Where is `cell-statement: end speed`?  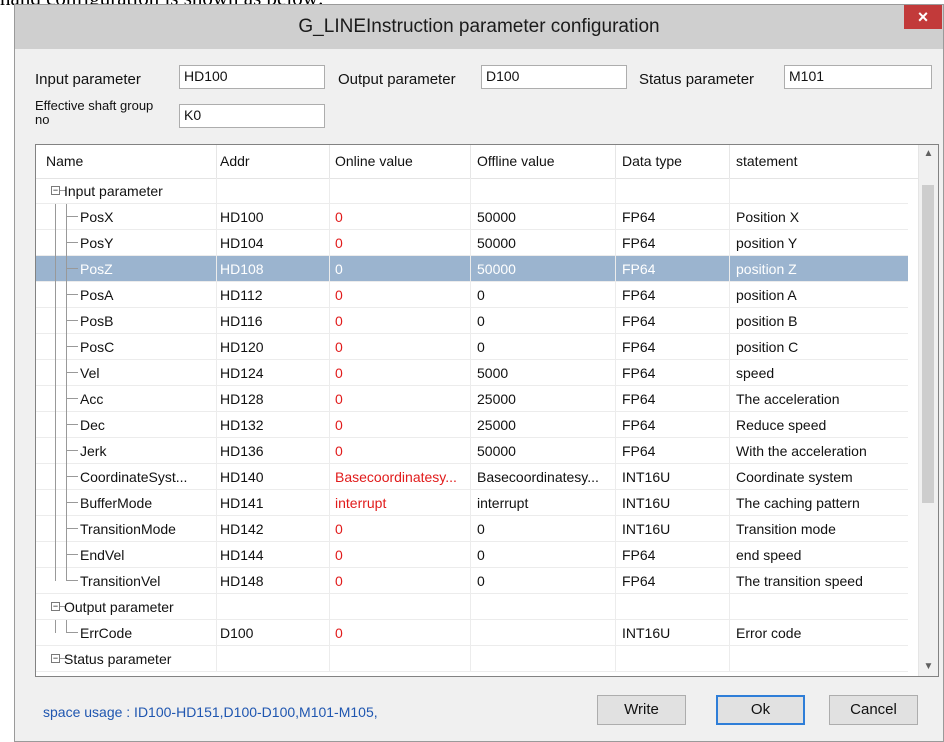 cell-statement: end speed is located at coordinates (769, 555).